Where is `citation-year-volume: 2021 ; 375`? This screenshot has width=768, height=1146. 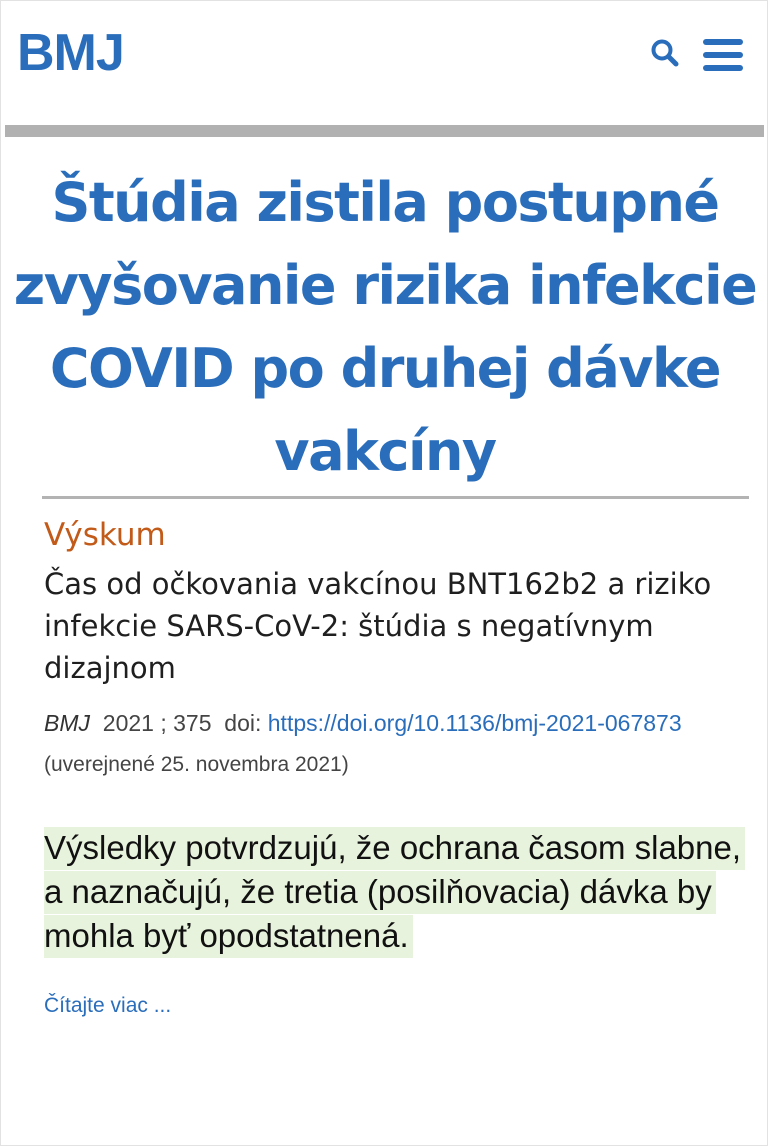 citation-year-volume: 2021 ; 375 is located at coordinates (157, 723).